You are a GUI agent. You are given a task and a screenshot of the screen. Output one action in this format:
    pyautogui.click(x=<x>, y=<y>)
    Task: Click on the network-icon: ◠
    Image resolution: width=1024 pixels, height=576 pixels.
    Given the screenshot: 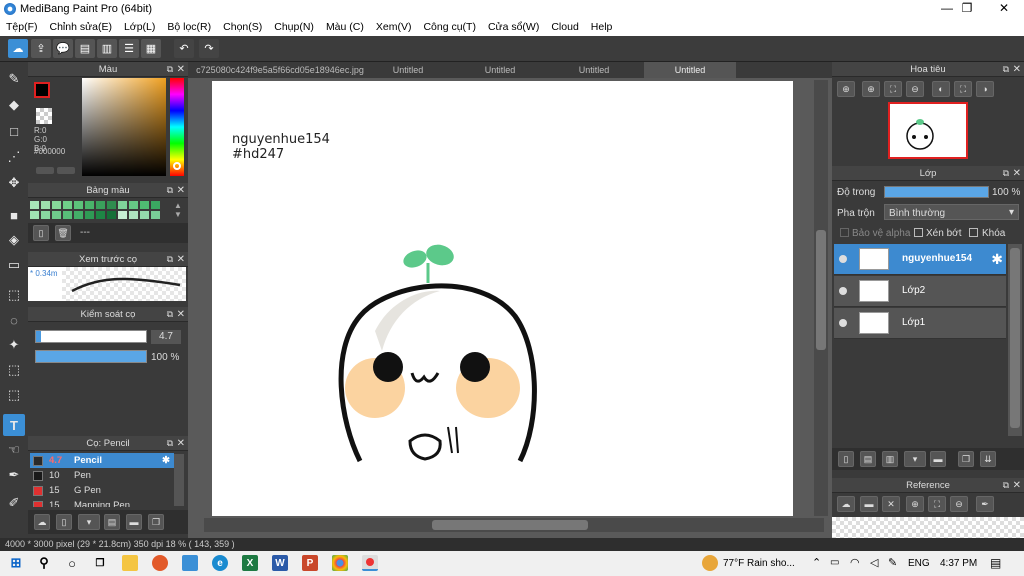 What is the action you would take?
    pyautogui.click(x=855, y=562)
    